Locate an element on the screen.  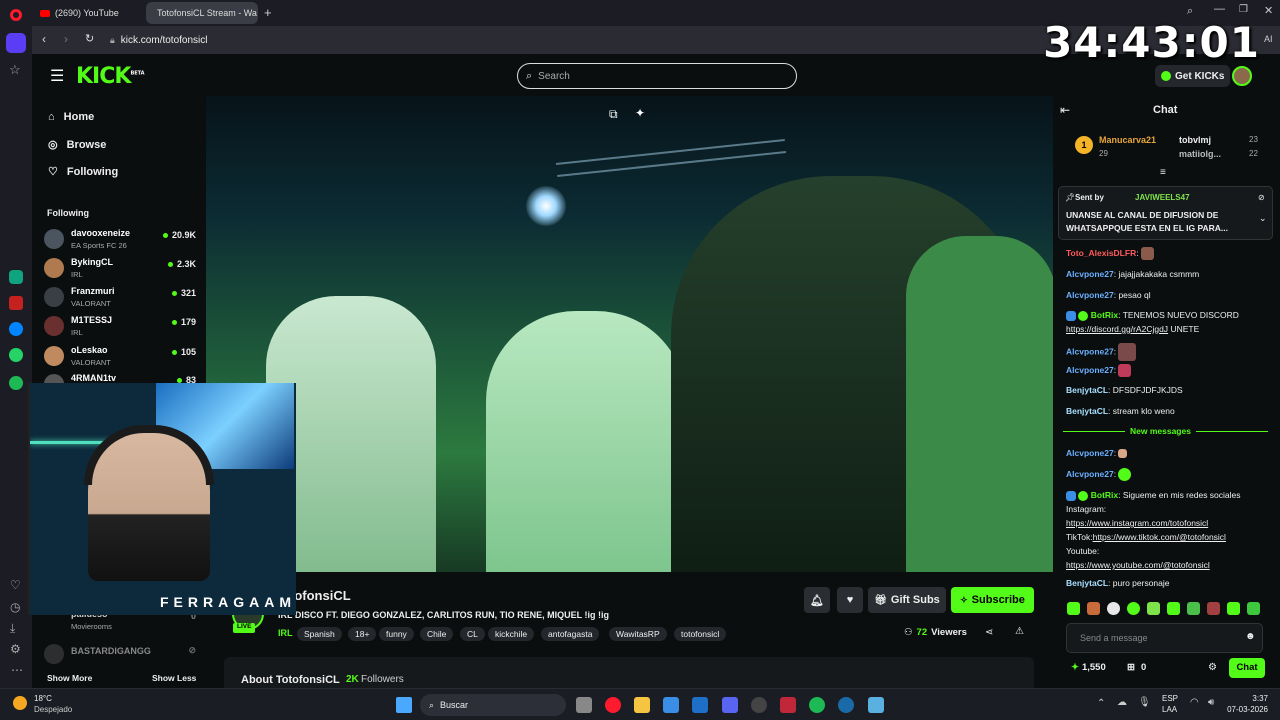
restore-icon: ❐ is located at coordinates (1243, 9).